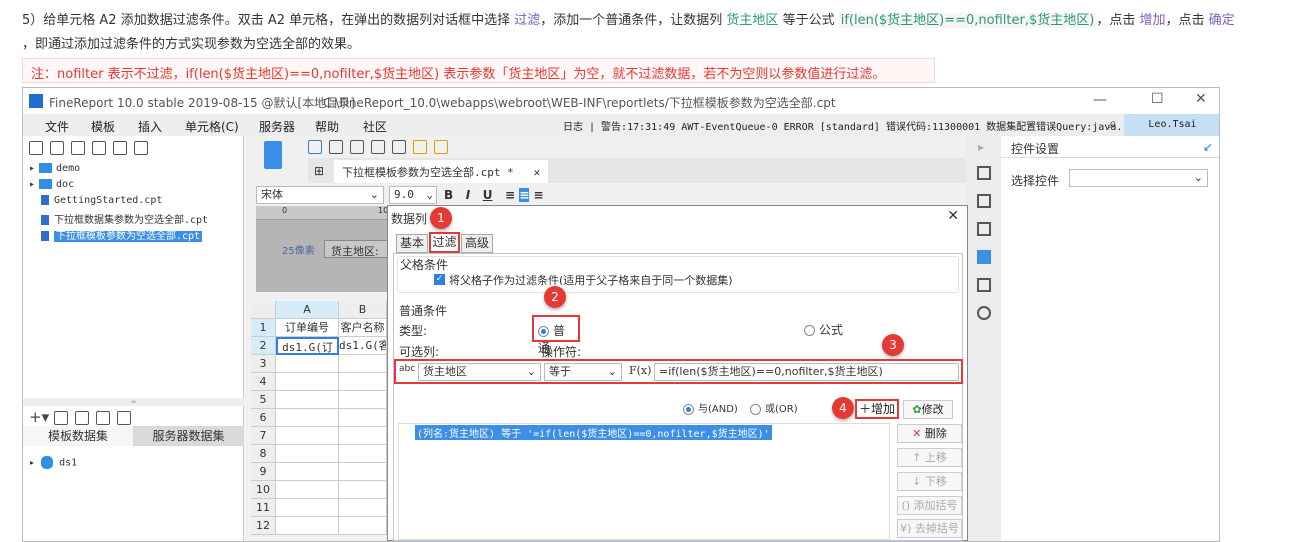 The height and width of the screenshot is (542, 1294). Describe the element at coordinates (378, 146) in the screenshot. I see `cut-icon` at that location.